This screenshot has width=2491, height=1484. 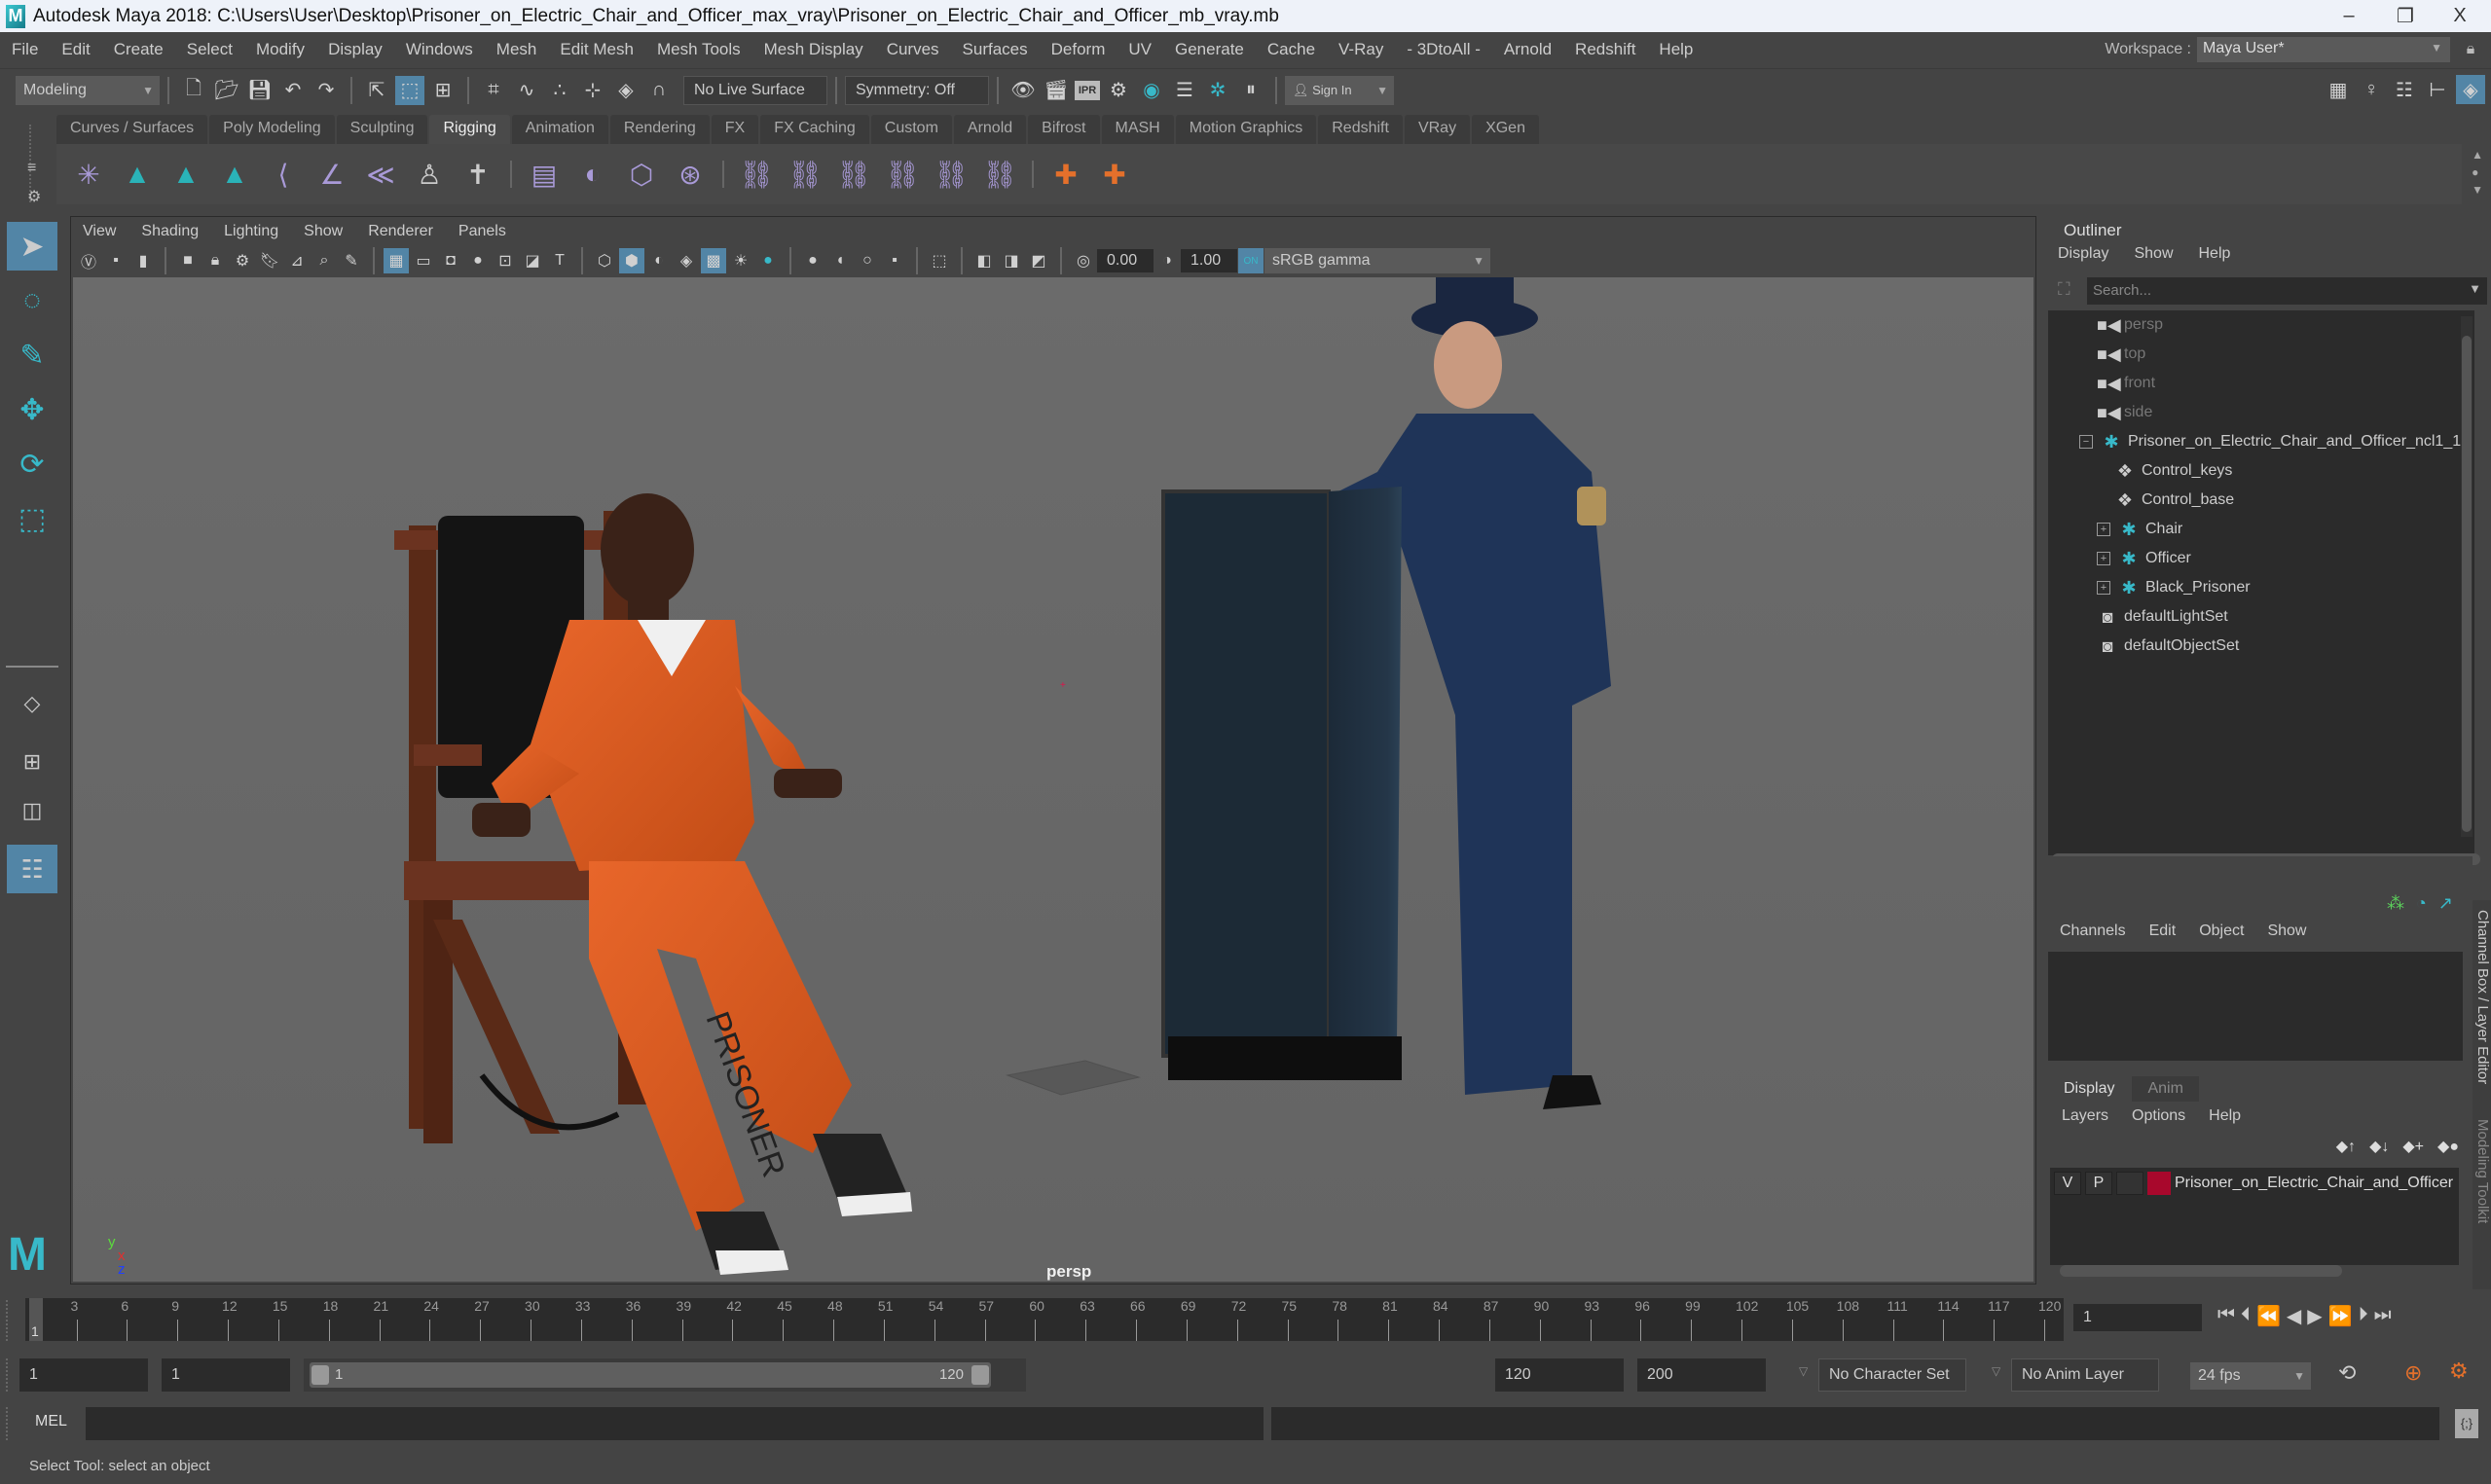 What do you see at coordinates (2083, 254) in the screenshot?
I see `outliner-menu-display: Display` at bounding box center [2083, 254].